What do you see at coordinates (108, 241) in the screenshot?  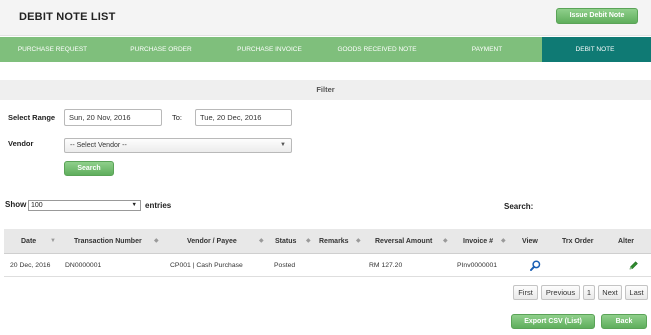 I see `column-transaction-number: Transaction Number` at bounding box center [108, 241].